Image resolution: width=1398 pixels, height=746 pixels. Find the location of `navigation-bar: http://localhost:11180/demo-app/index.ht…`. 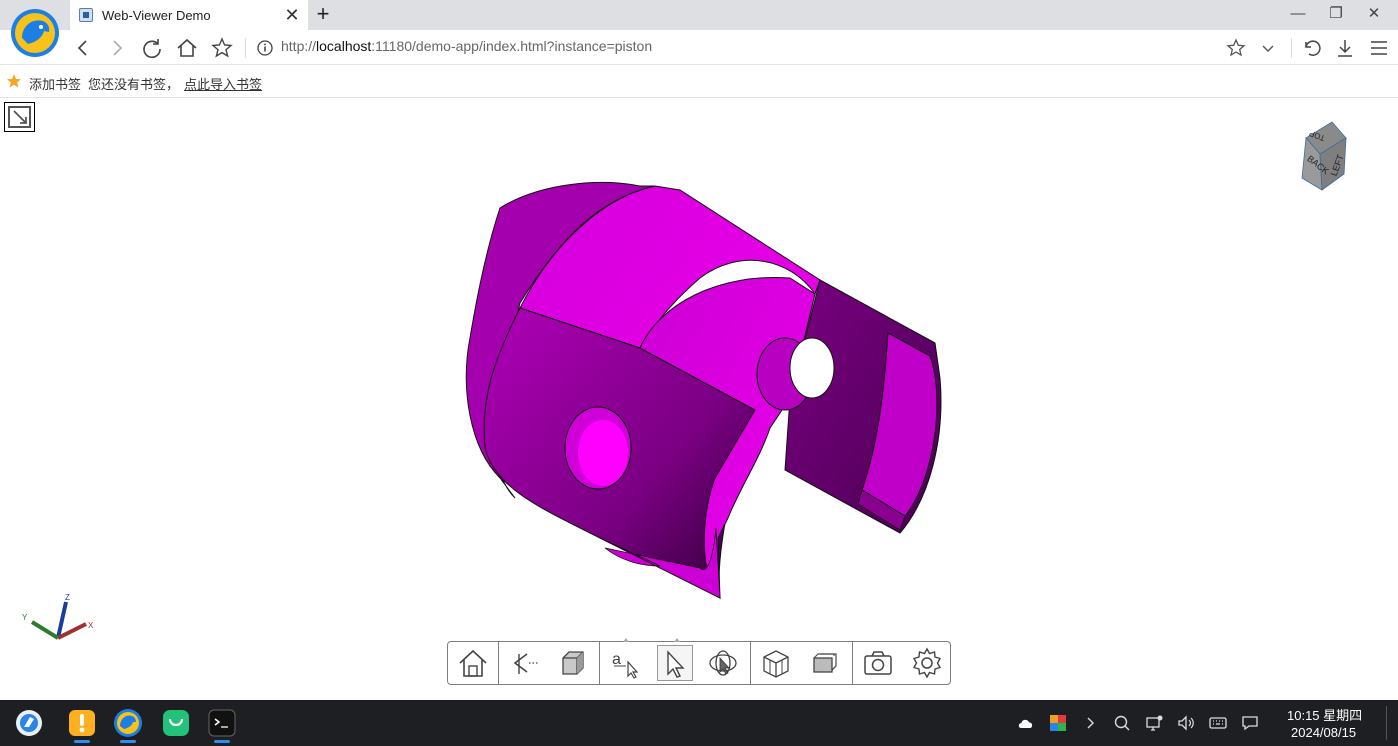

navigation-bar: http://localhost:11180/demo-app/index.ht… is located at coordinates (699, 47).